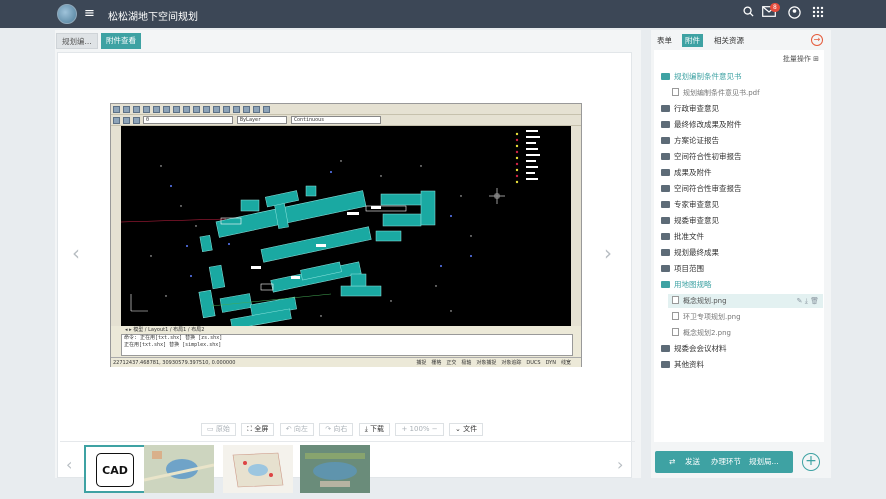 This screenshot has height=499, width=886. I want to click on tab-form: 表单, so click(664, 40).